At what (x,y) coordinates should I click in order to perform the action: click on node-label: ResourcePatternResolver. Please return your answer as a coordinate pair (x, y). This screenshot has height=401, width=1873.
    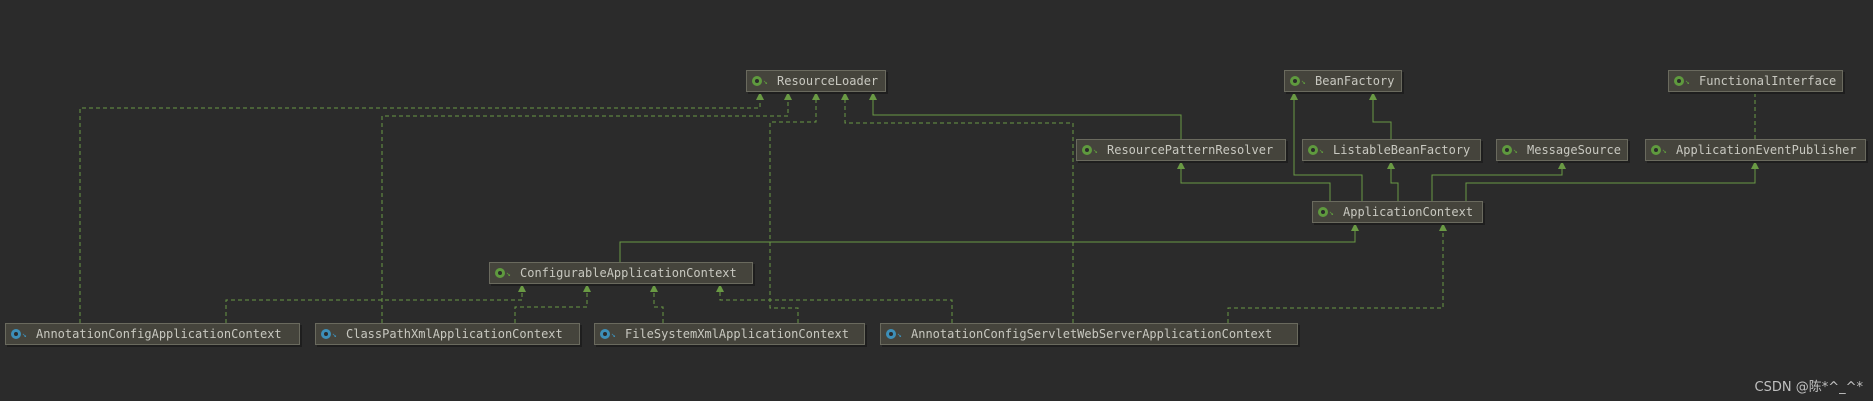
    Looking at the image, I should click on (1190, 150).